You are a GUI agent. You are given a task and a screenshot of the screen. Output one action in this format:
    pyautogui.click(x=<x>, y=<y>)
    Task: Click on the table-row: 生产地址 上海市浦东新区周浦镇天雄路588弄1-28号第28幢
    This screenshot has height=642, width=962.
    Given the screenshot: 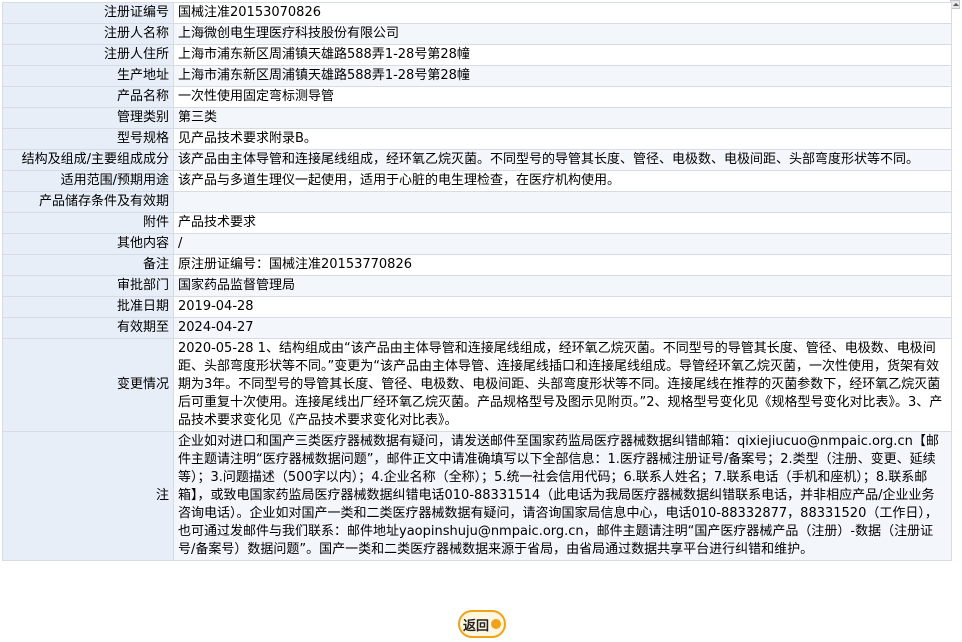 What is the action you would take?
    pyautogui.click(x=477, y=76)
    